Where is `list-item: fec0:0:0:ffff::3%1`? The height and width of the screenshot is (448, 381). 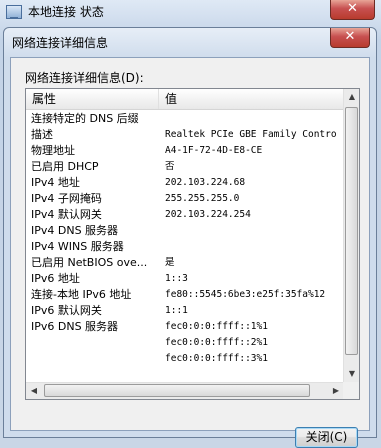
list-item: fec0:0:0:ffff::3%1 is located at coordinates (185, 359).